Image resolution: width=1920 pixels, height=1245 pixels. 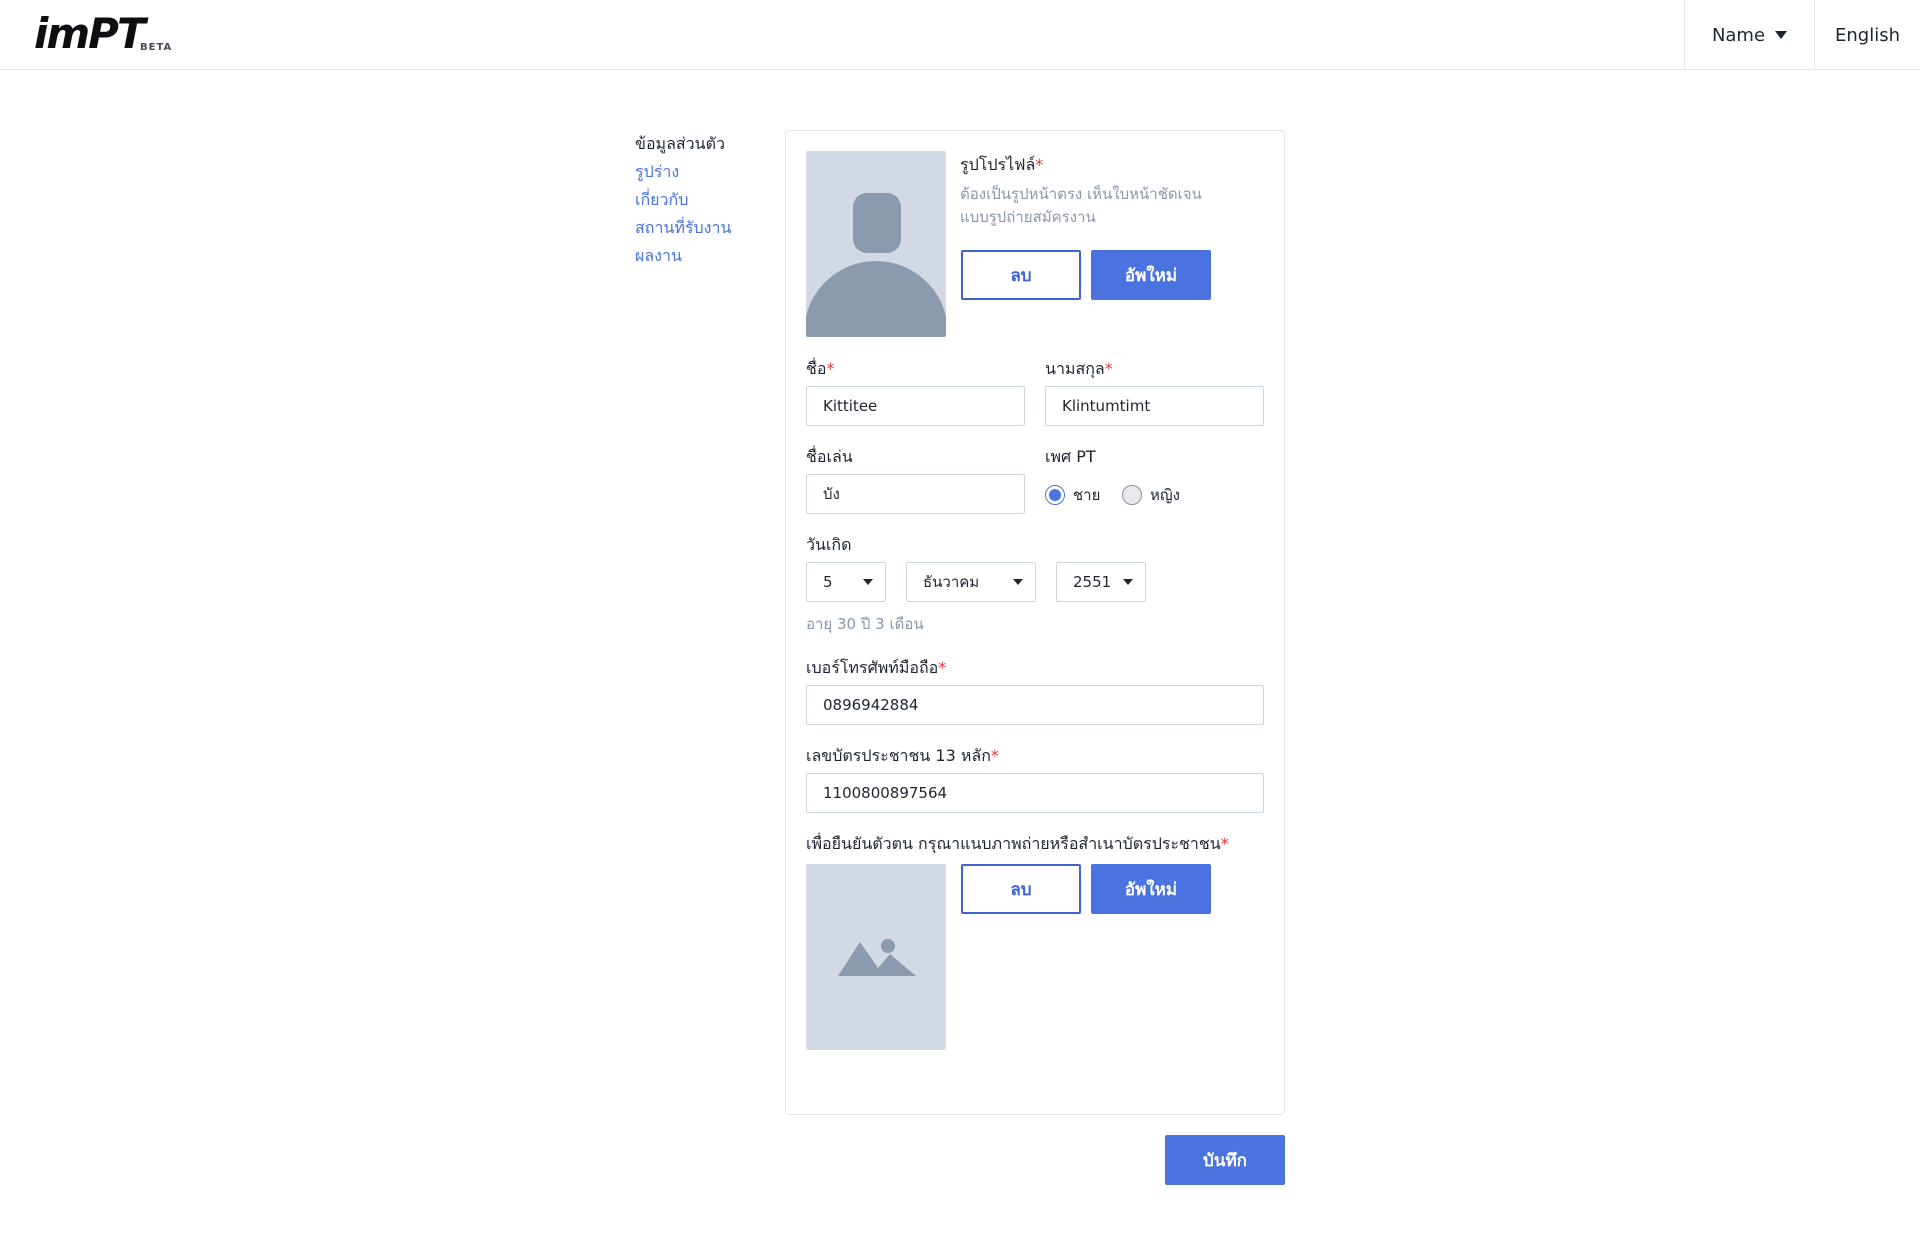 I want to click on gender-option-female: หญิง, so click(x=1151, y=495).